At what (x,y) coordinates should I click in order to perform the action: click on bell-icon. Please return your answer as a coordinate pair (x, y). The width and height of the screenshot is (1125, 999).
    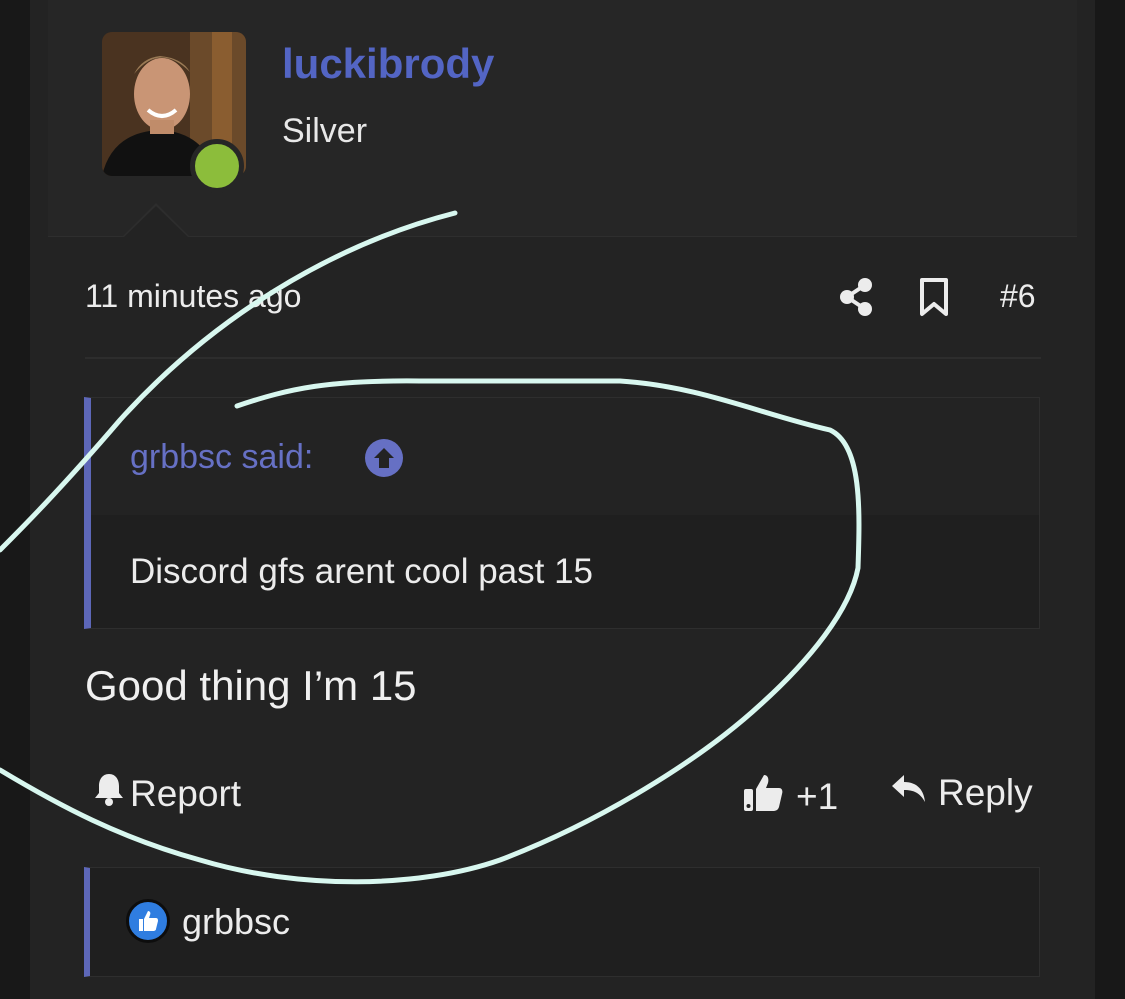
    Looking at the image, I should click on (109, 793).